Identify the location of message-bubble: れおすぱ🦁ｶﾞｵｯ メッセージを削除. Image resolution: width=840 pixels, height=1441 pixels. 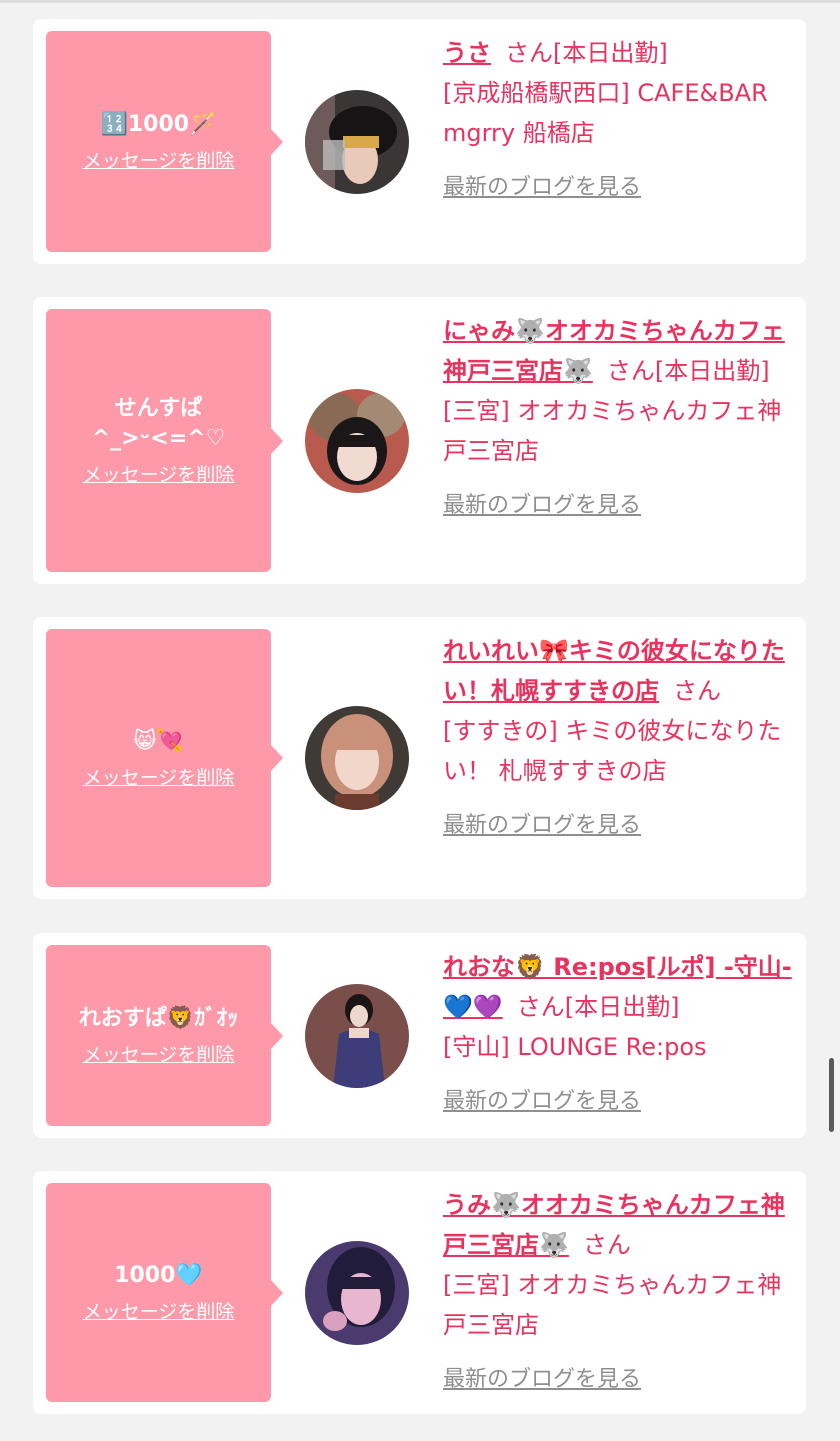
(164, 1035).